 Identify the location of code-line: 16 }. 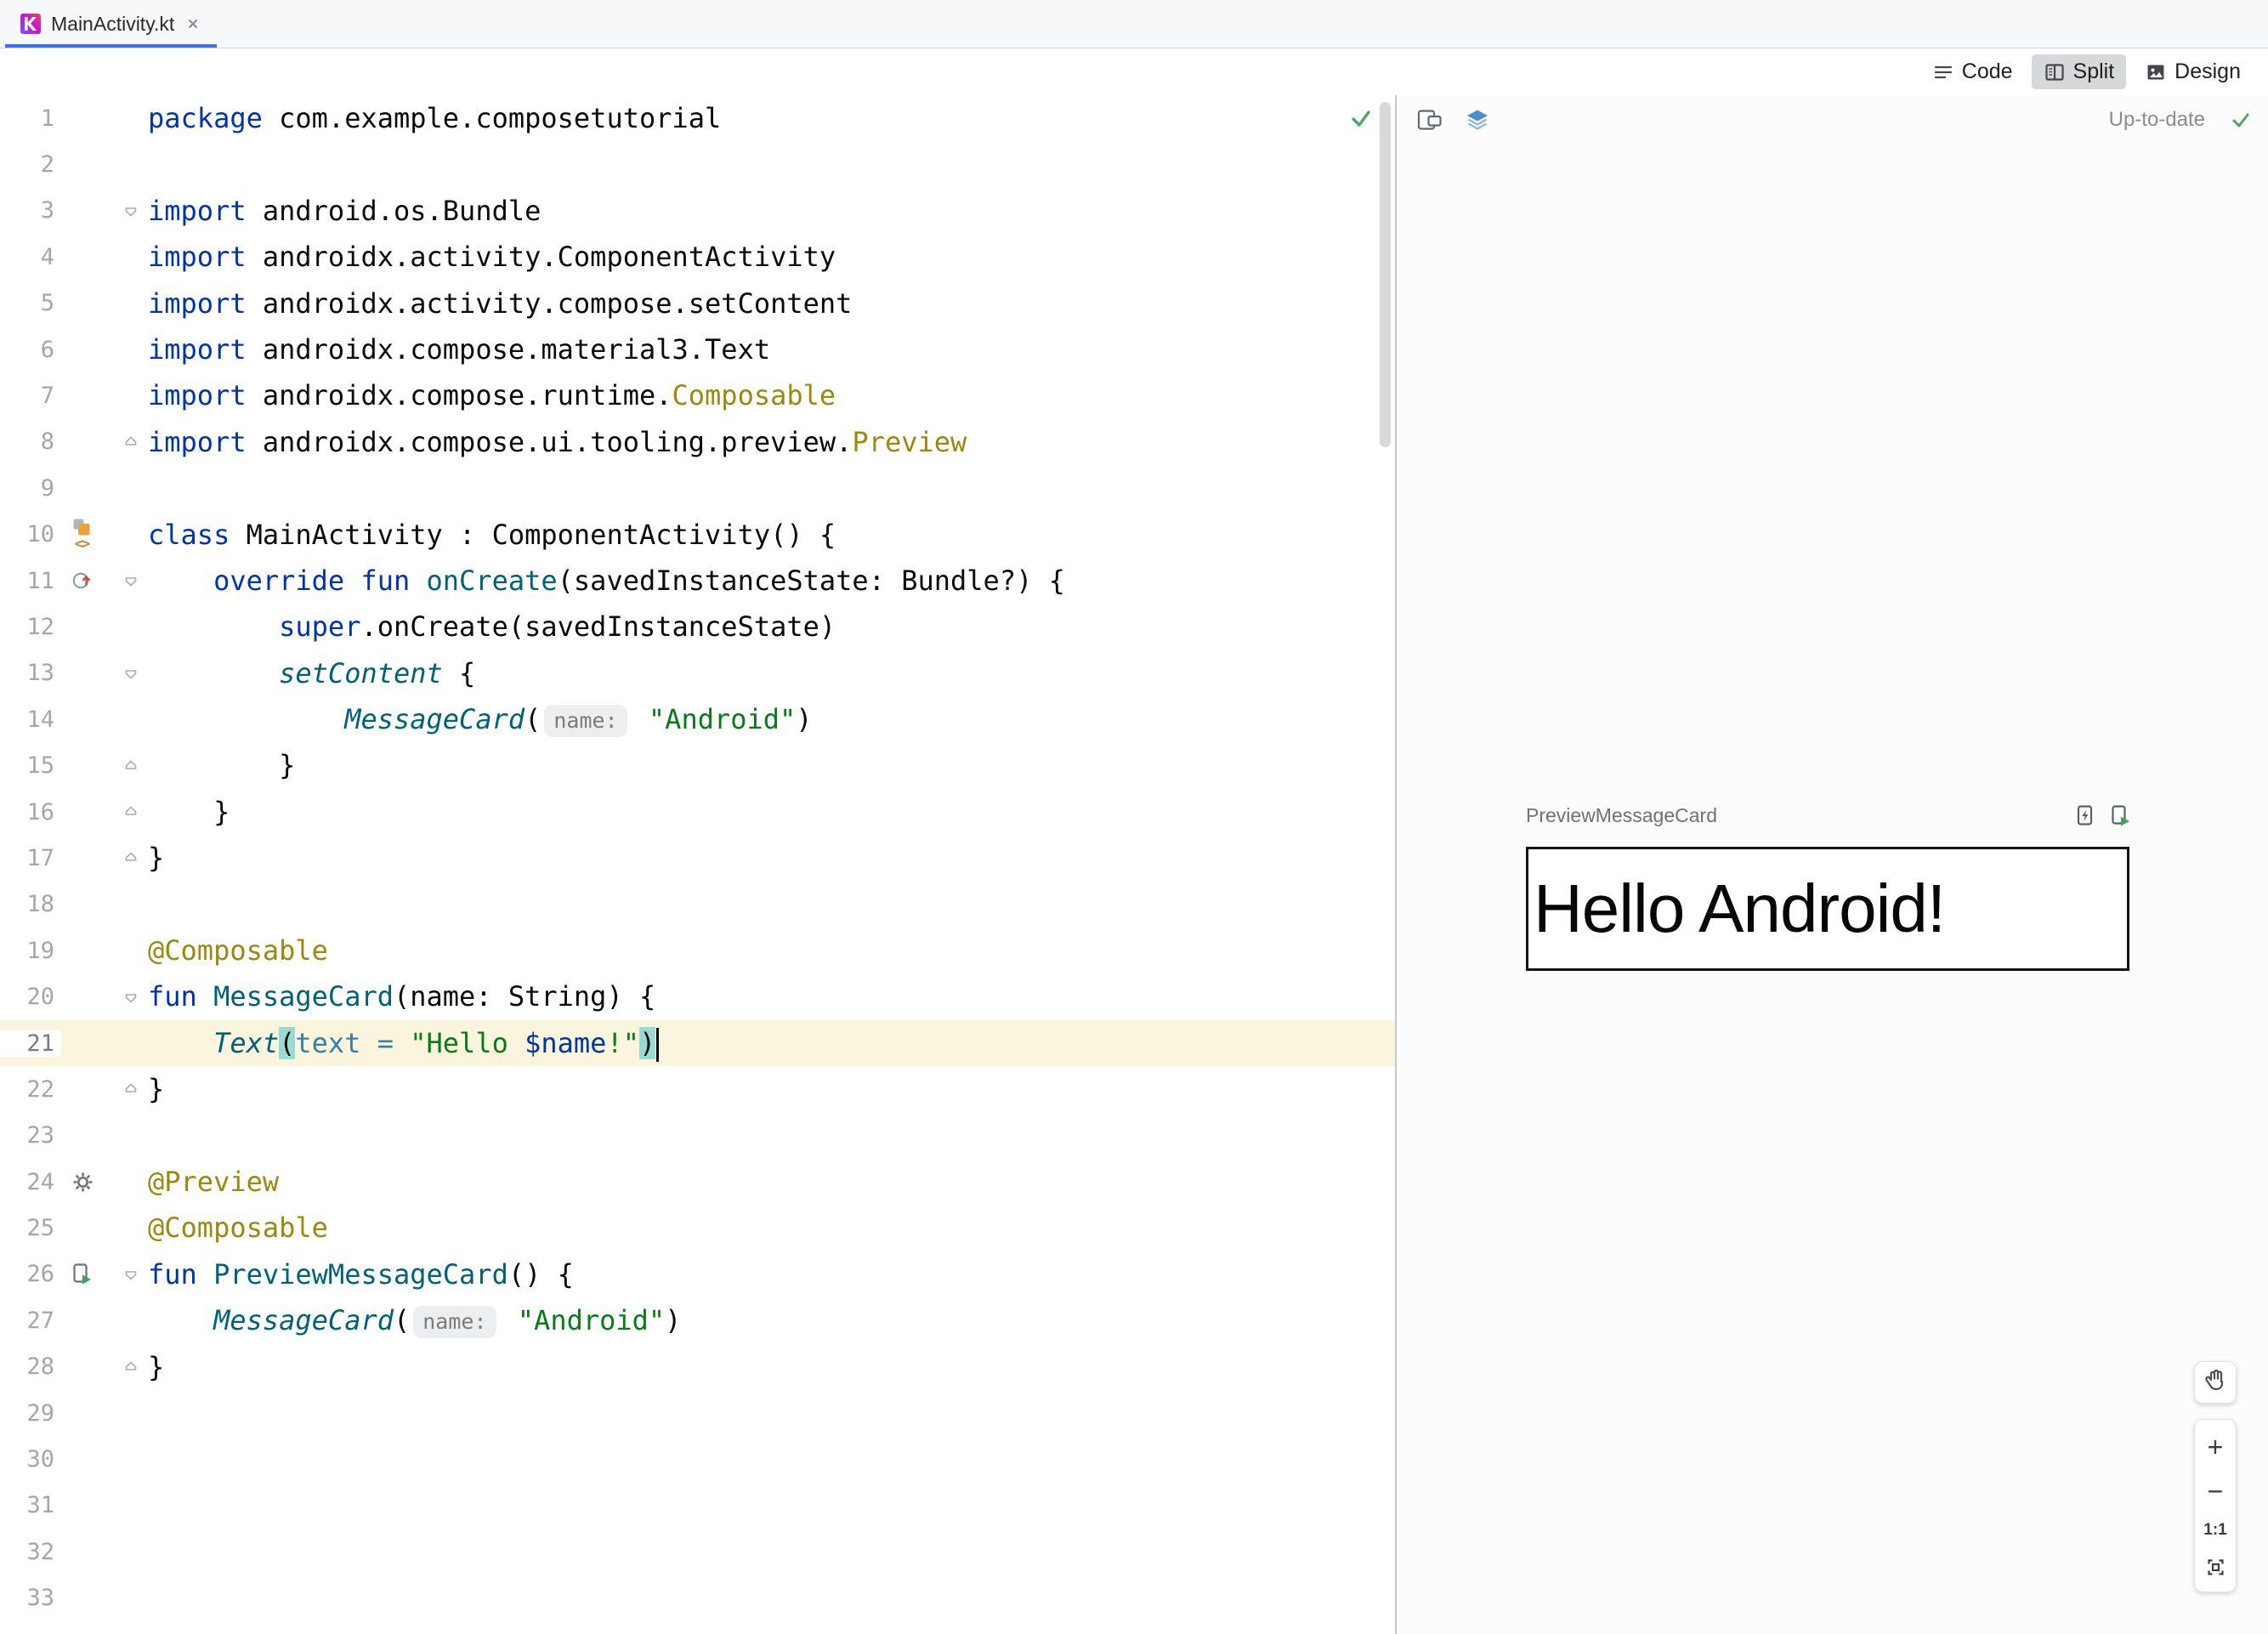
(697, 812).